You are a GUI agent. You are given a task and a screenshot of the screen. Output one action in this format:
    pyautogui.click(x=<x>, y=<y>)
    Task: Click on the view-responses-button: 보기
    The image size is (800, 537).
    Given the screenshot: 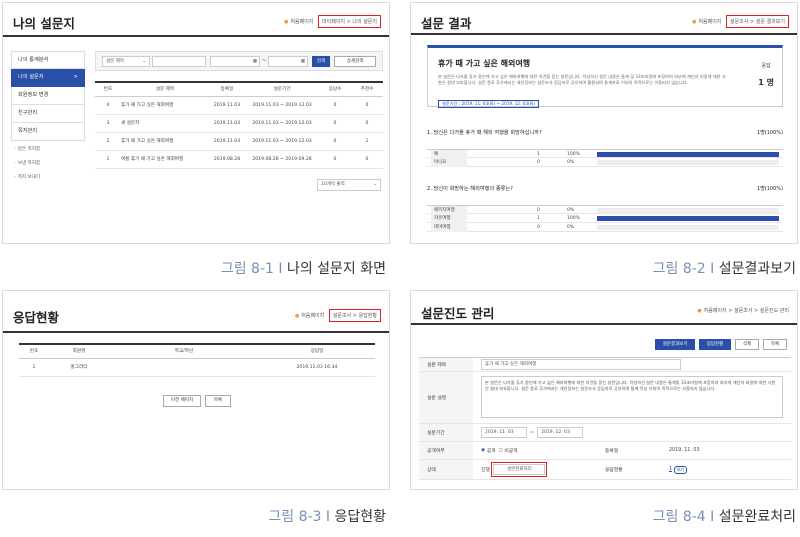 What is the action you would take?
    pyautogui.click(x=680, y=469)
    